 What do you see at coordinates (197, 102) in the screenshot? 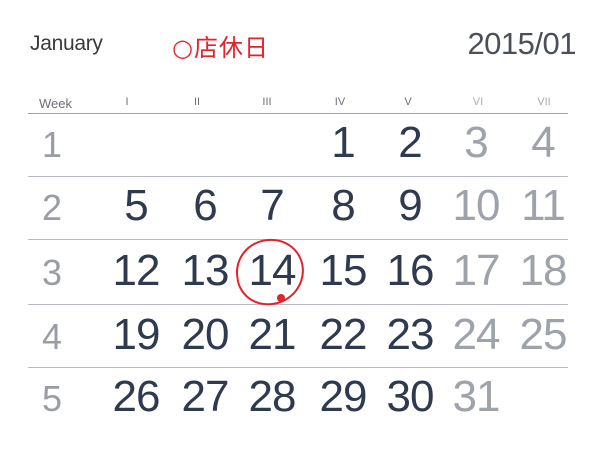
I see `day-header-2: II` at bounding box center [197, 102].